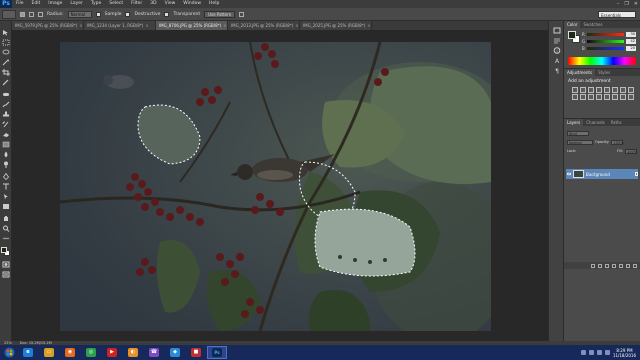 The height and width of the screenshot is (360, 640). What do you see at coordinates (48, 25) in the screenshot?
I see `tab-document-1: IMG_5979.JPG @ 25% (RGB/8*) ×` at bounding box center [48, 25].